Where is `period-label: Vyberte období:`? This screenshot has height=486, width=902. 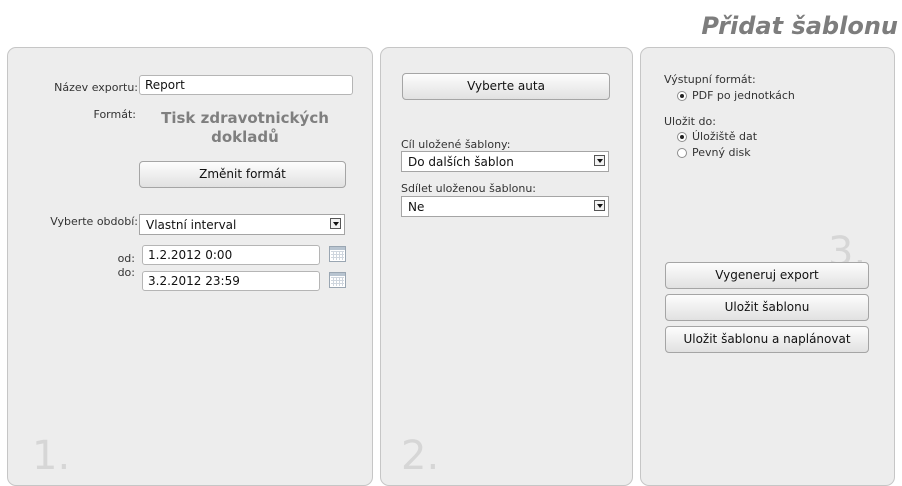
period-label: Vyberte období: is located at coordinates (94, 221).